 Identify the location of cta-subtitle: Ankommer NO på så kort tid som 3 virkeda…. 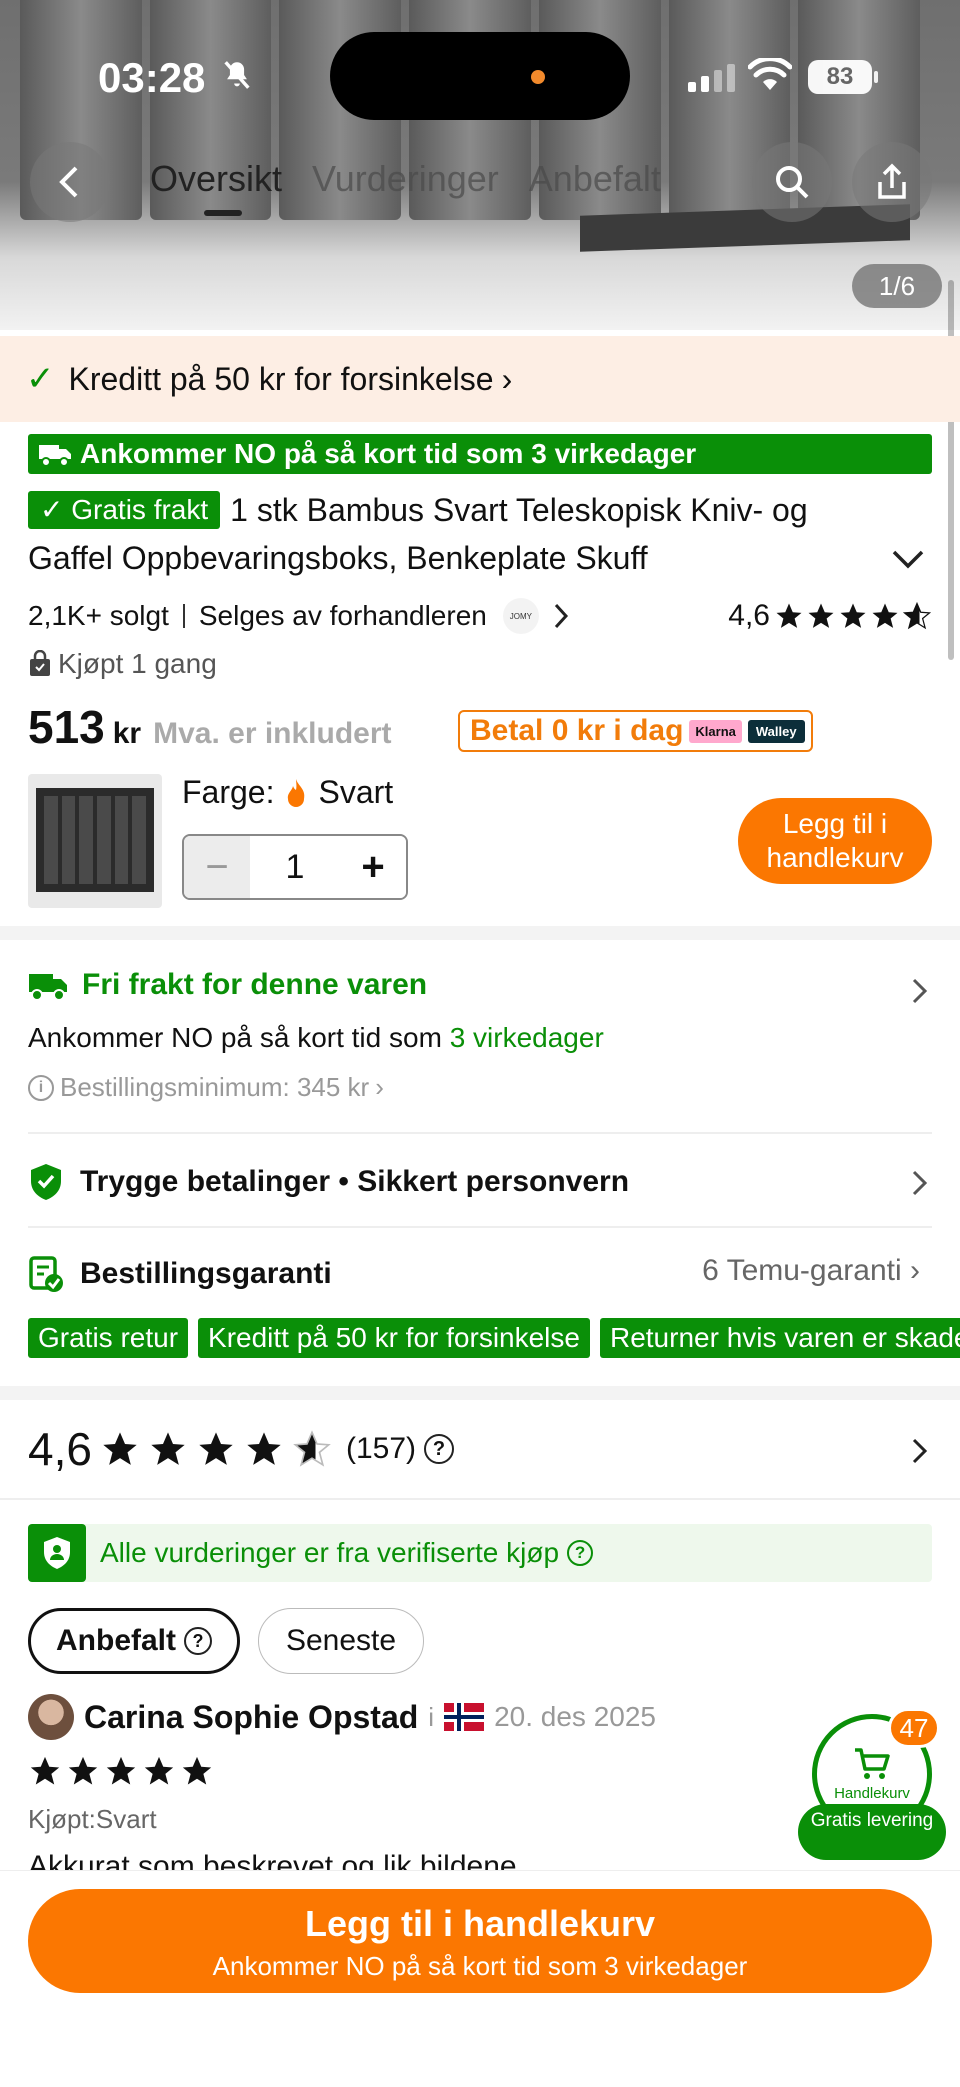
(480, 1966).